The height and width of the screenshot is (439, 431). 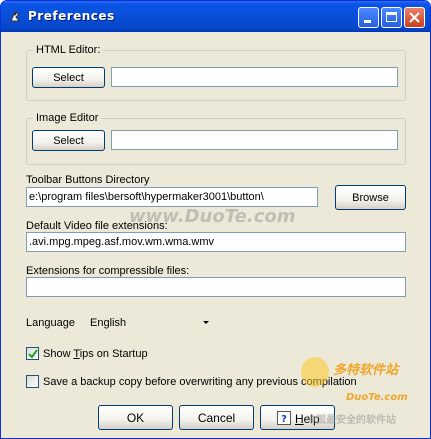 What do you see at coordinates (377, 397) in the screenshot?
I see `bottom-watermark-url: DuoTe.com` at bounding box center [377, 397].